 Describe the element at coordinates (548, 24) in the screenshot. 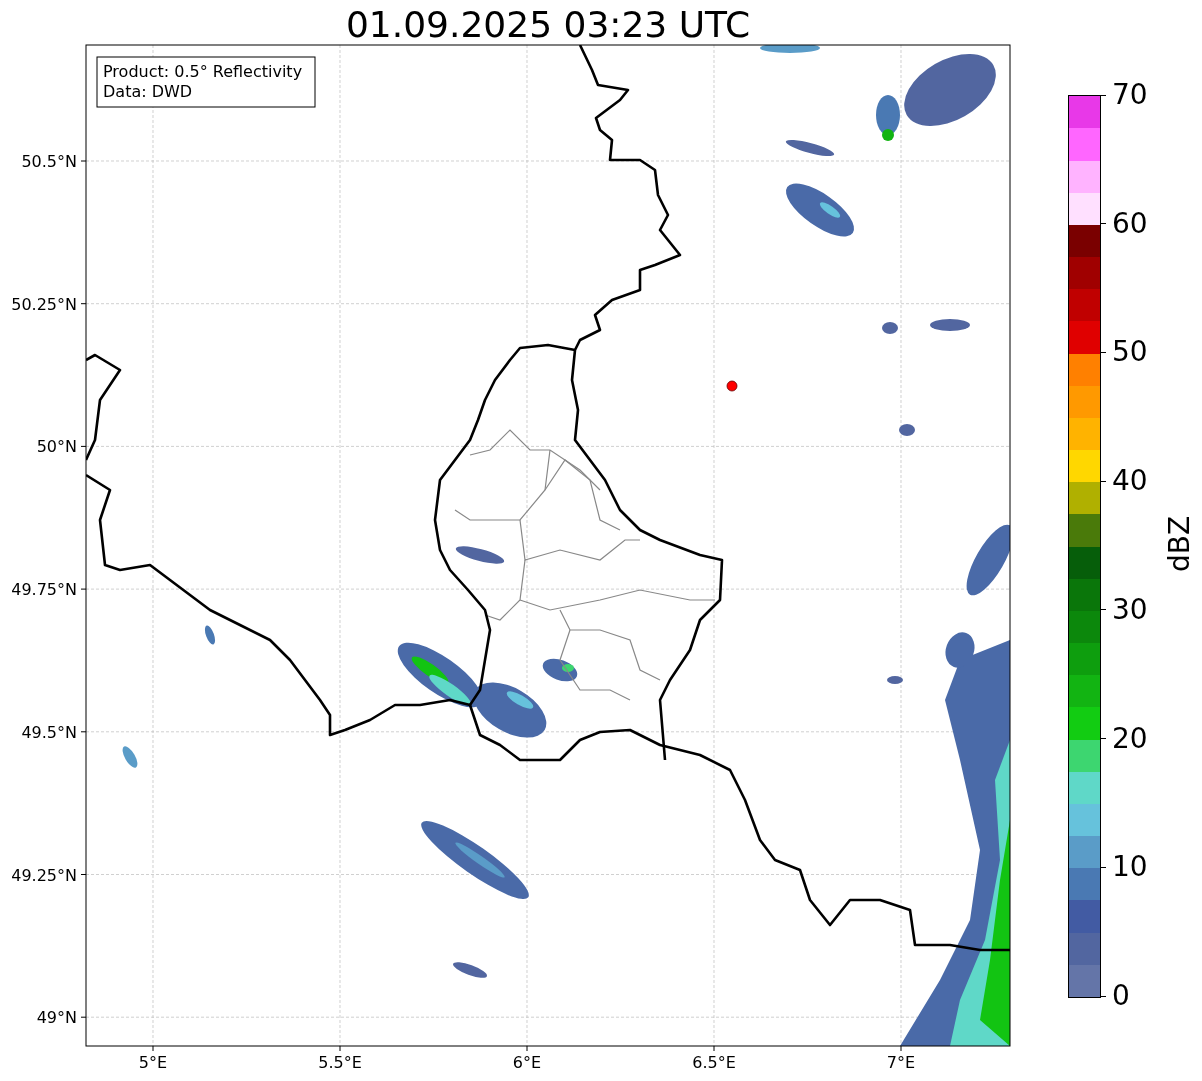

I see `chart-title: 01.09.2025 03:23 UTC` at that location.